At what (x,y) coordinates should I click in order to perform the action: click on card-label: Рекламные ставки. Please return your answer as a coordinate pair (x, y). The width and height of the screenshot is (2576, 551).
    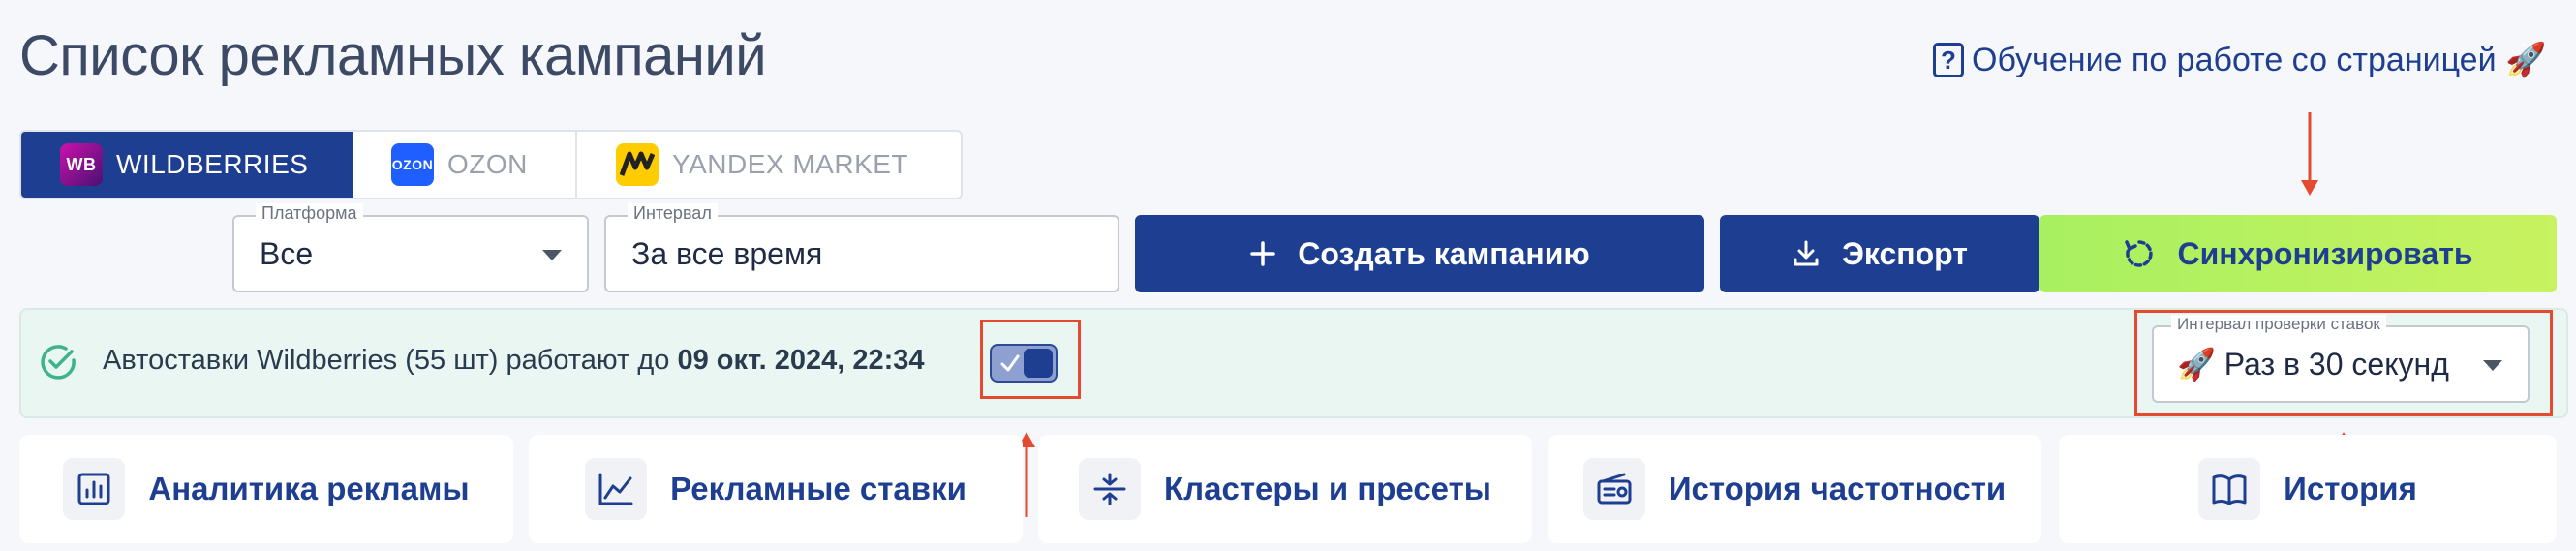
    Looking at the image, I should click on (818, 488).